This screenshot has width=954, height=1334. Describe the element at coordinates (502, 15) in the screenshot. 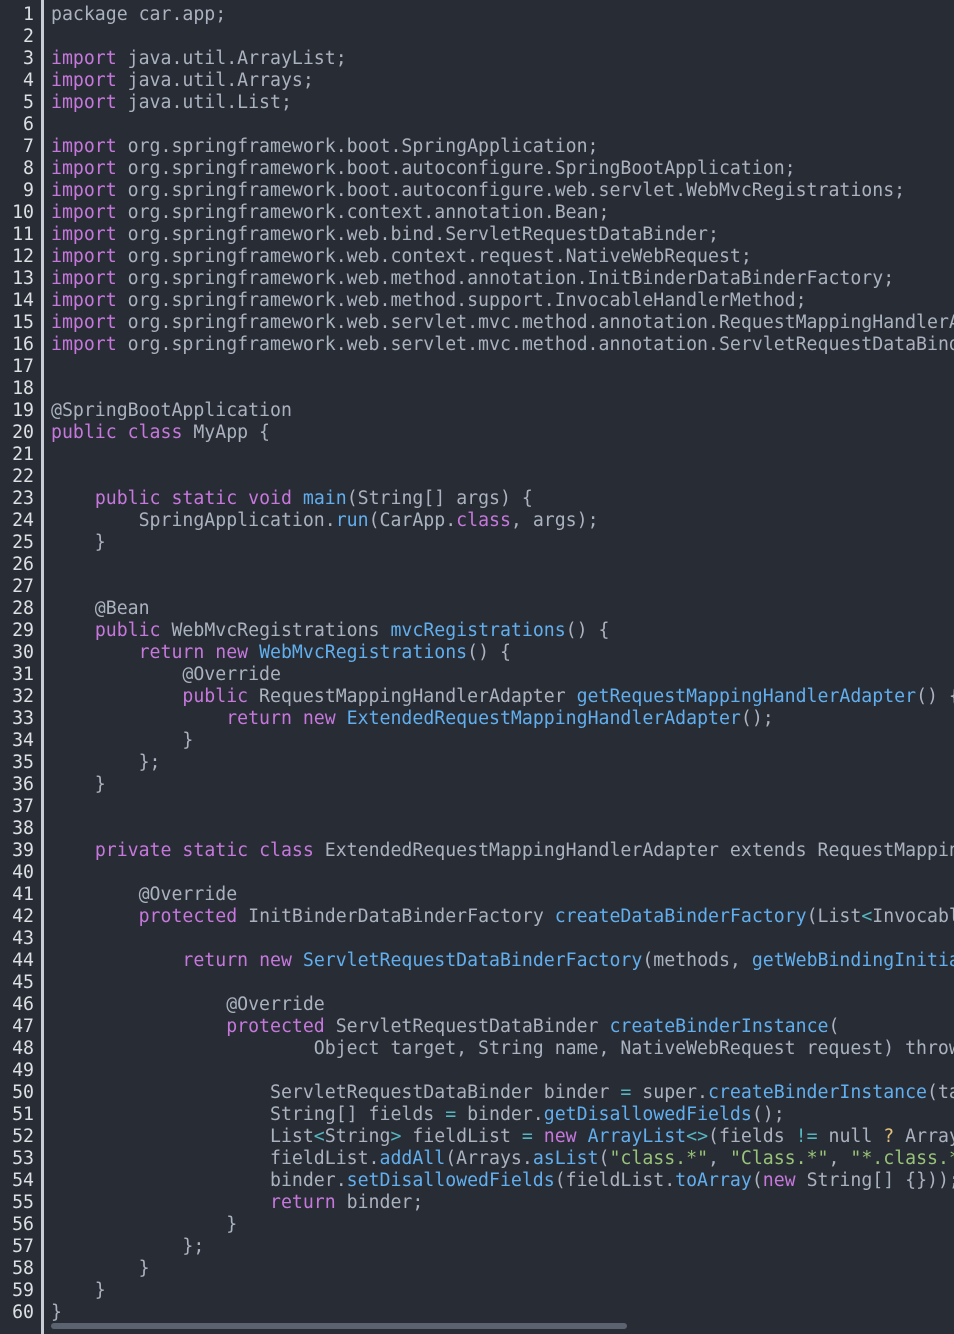

I see `code-line: package car.app;` at that location.